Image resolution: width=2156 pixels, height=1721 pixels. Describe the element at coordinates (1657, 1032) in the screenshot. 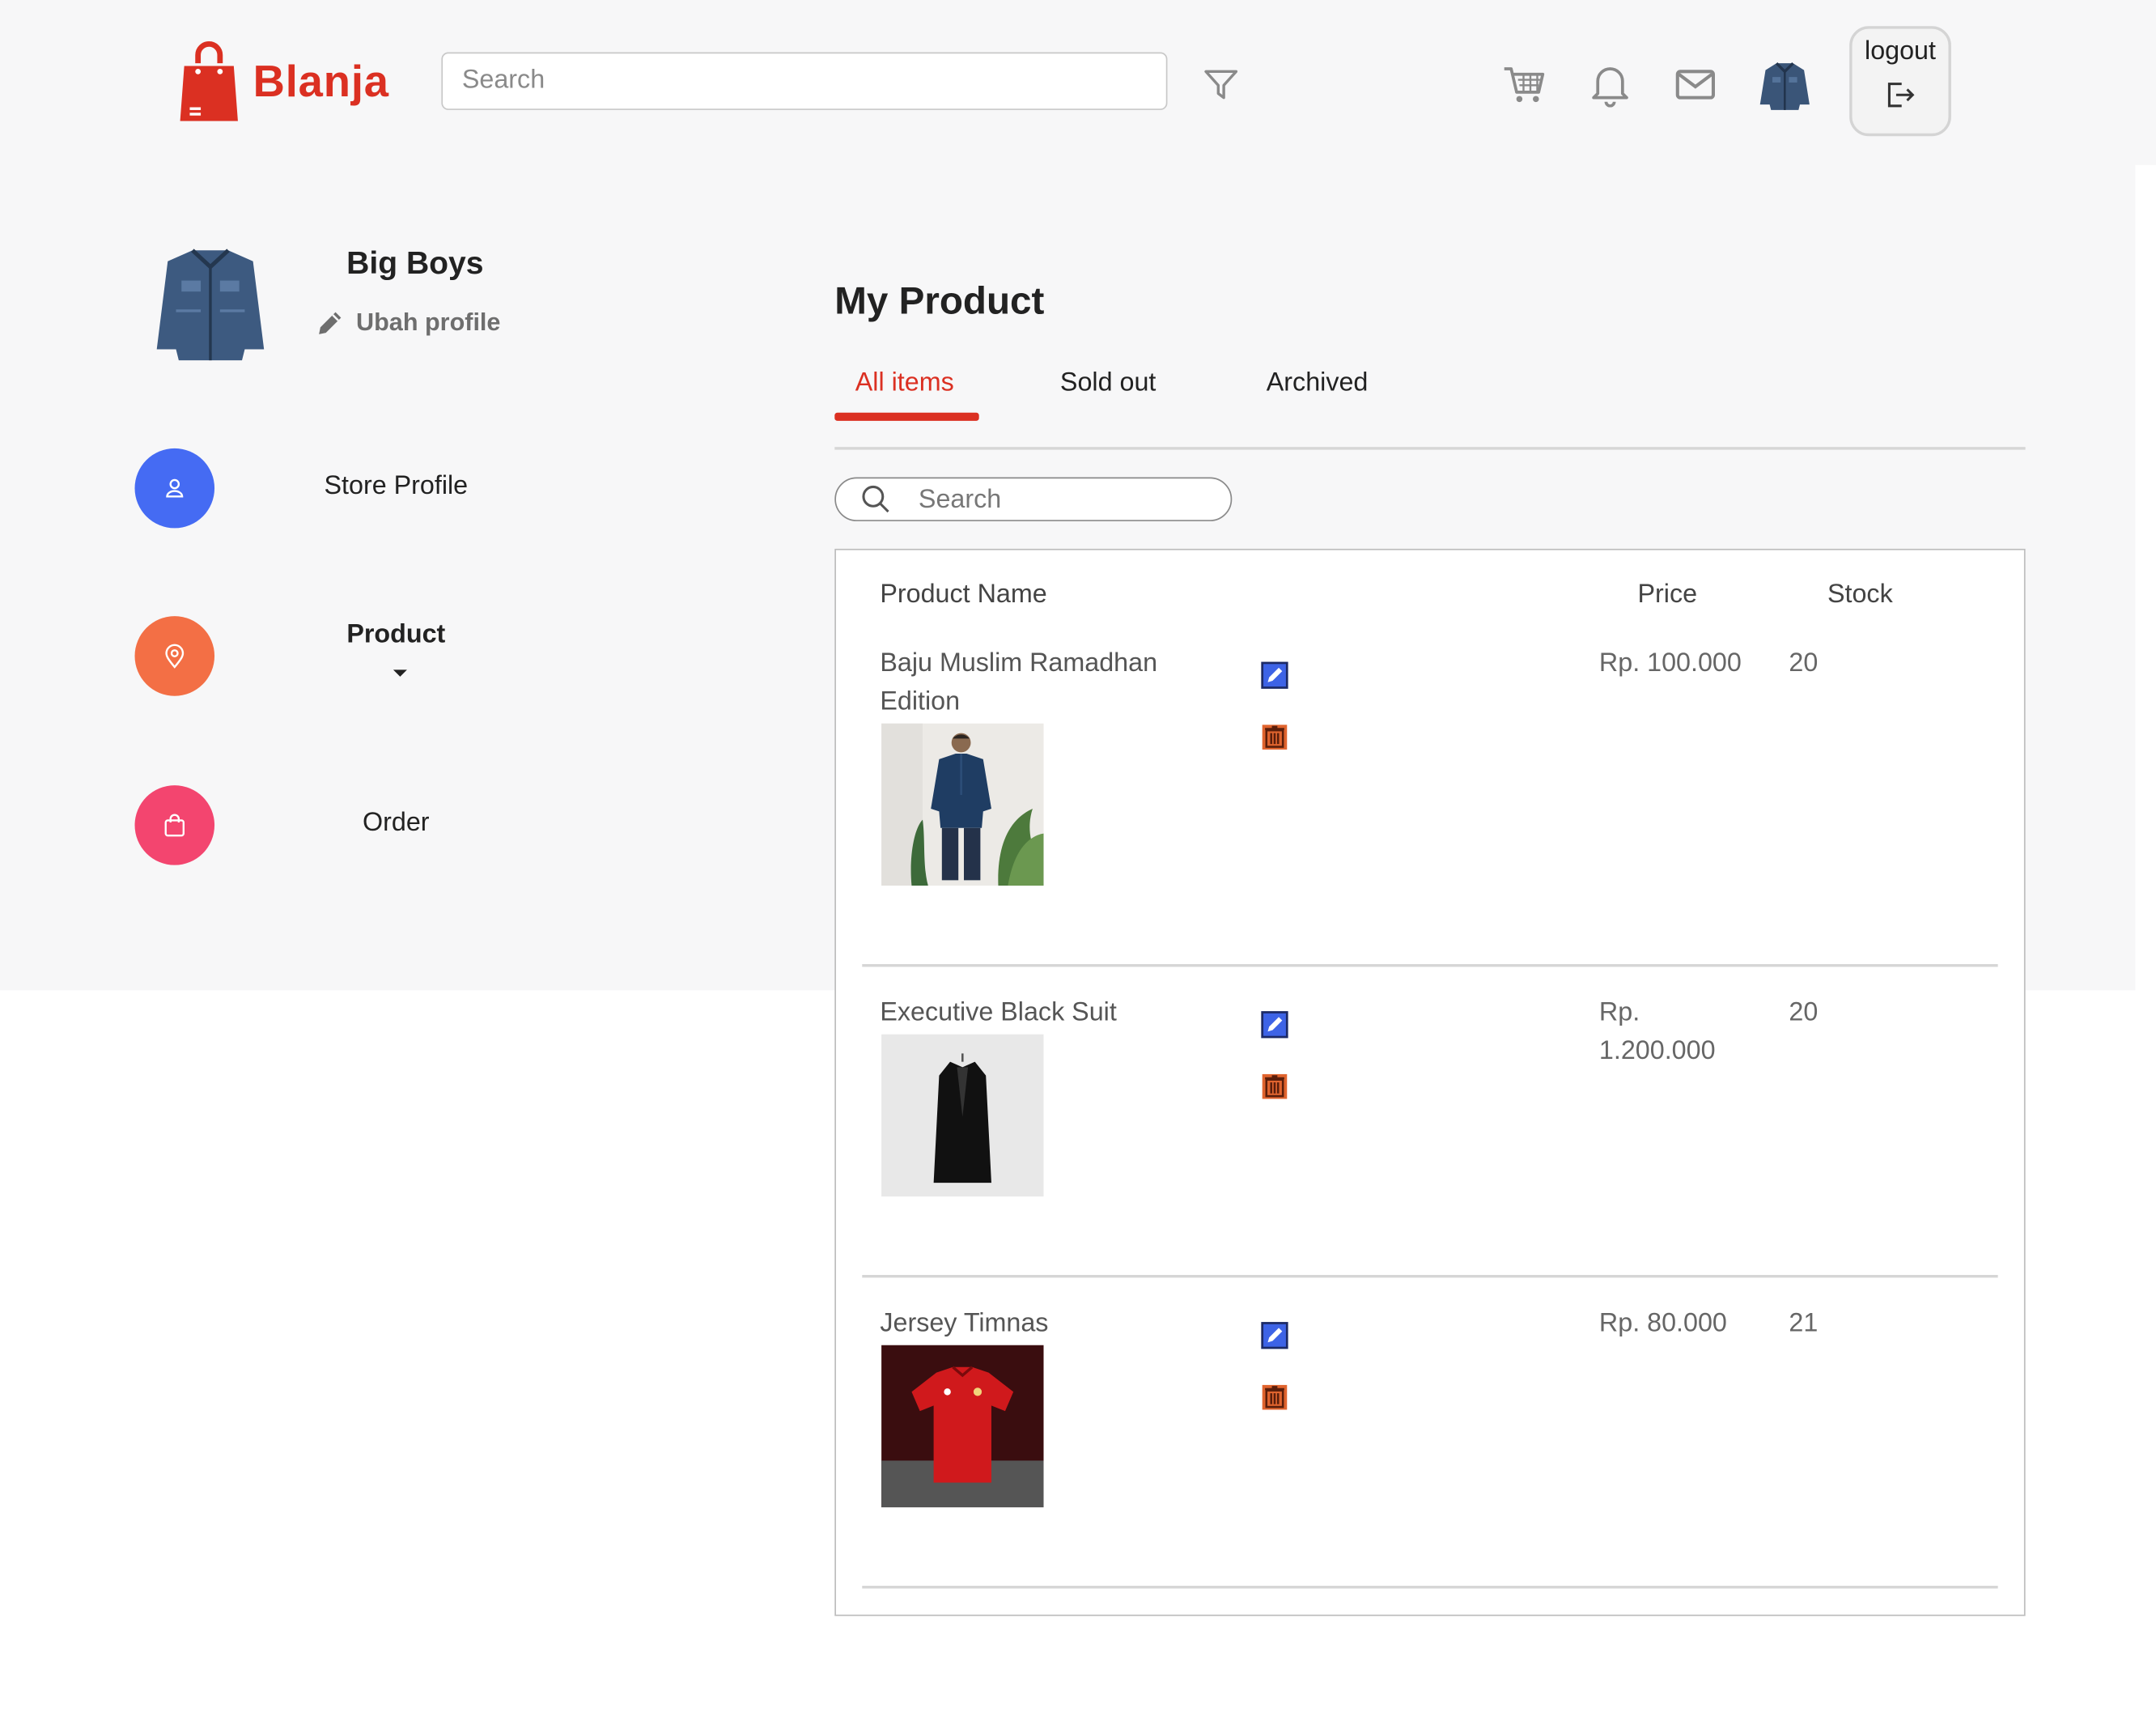

I see `product-price: Rp. 1.200.000` at that location.